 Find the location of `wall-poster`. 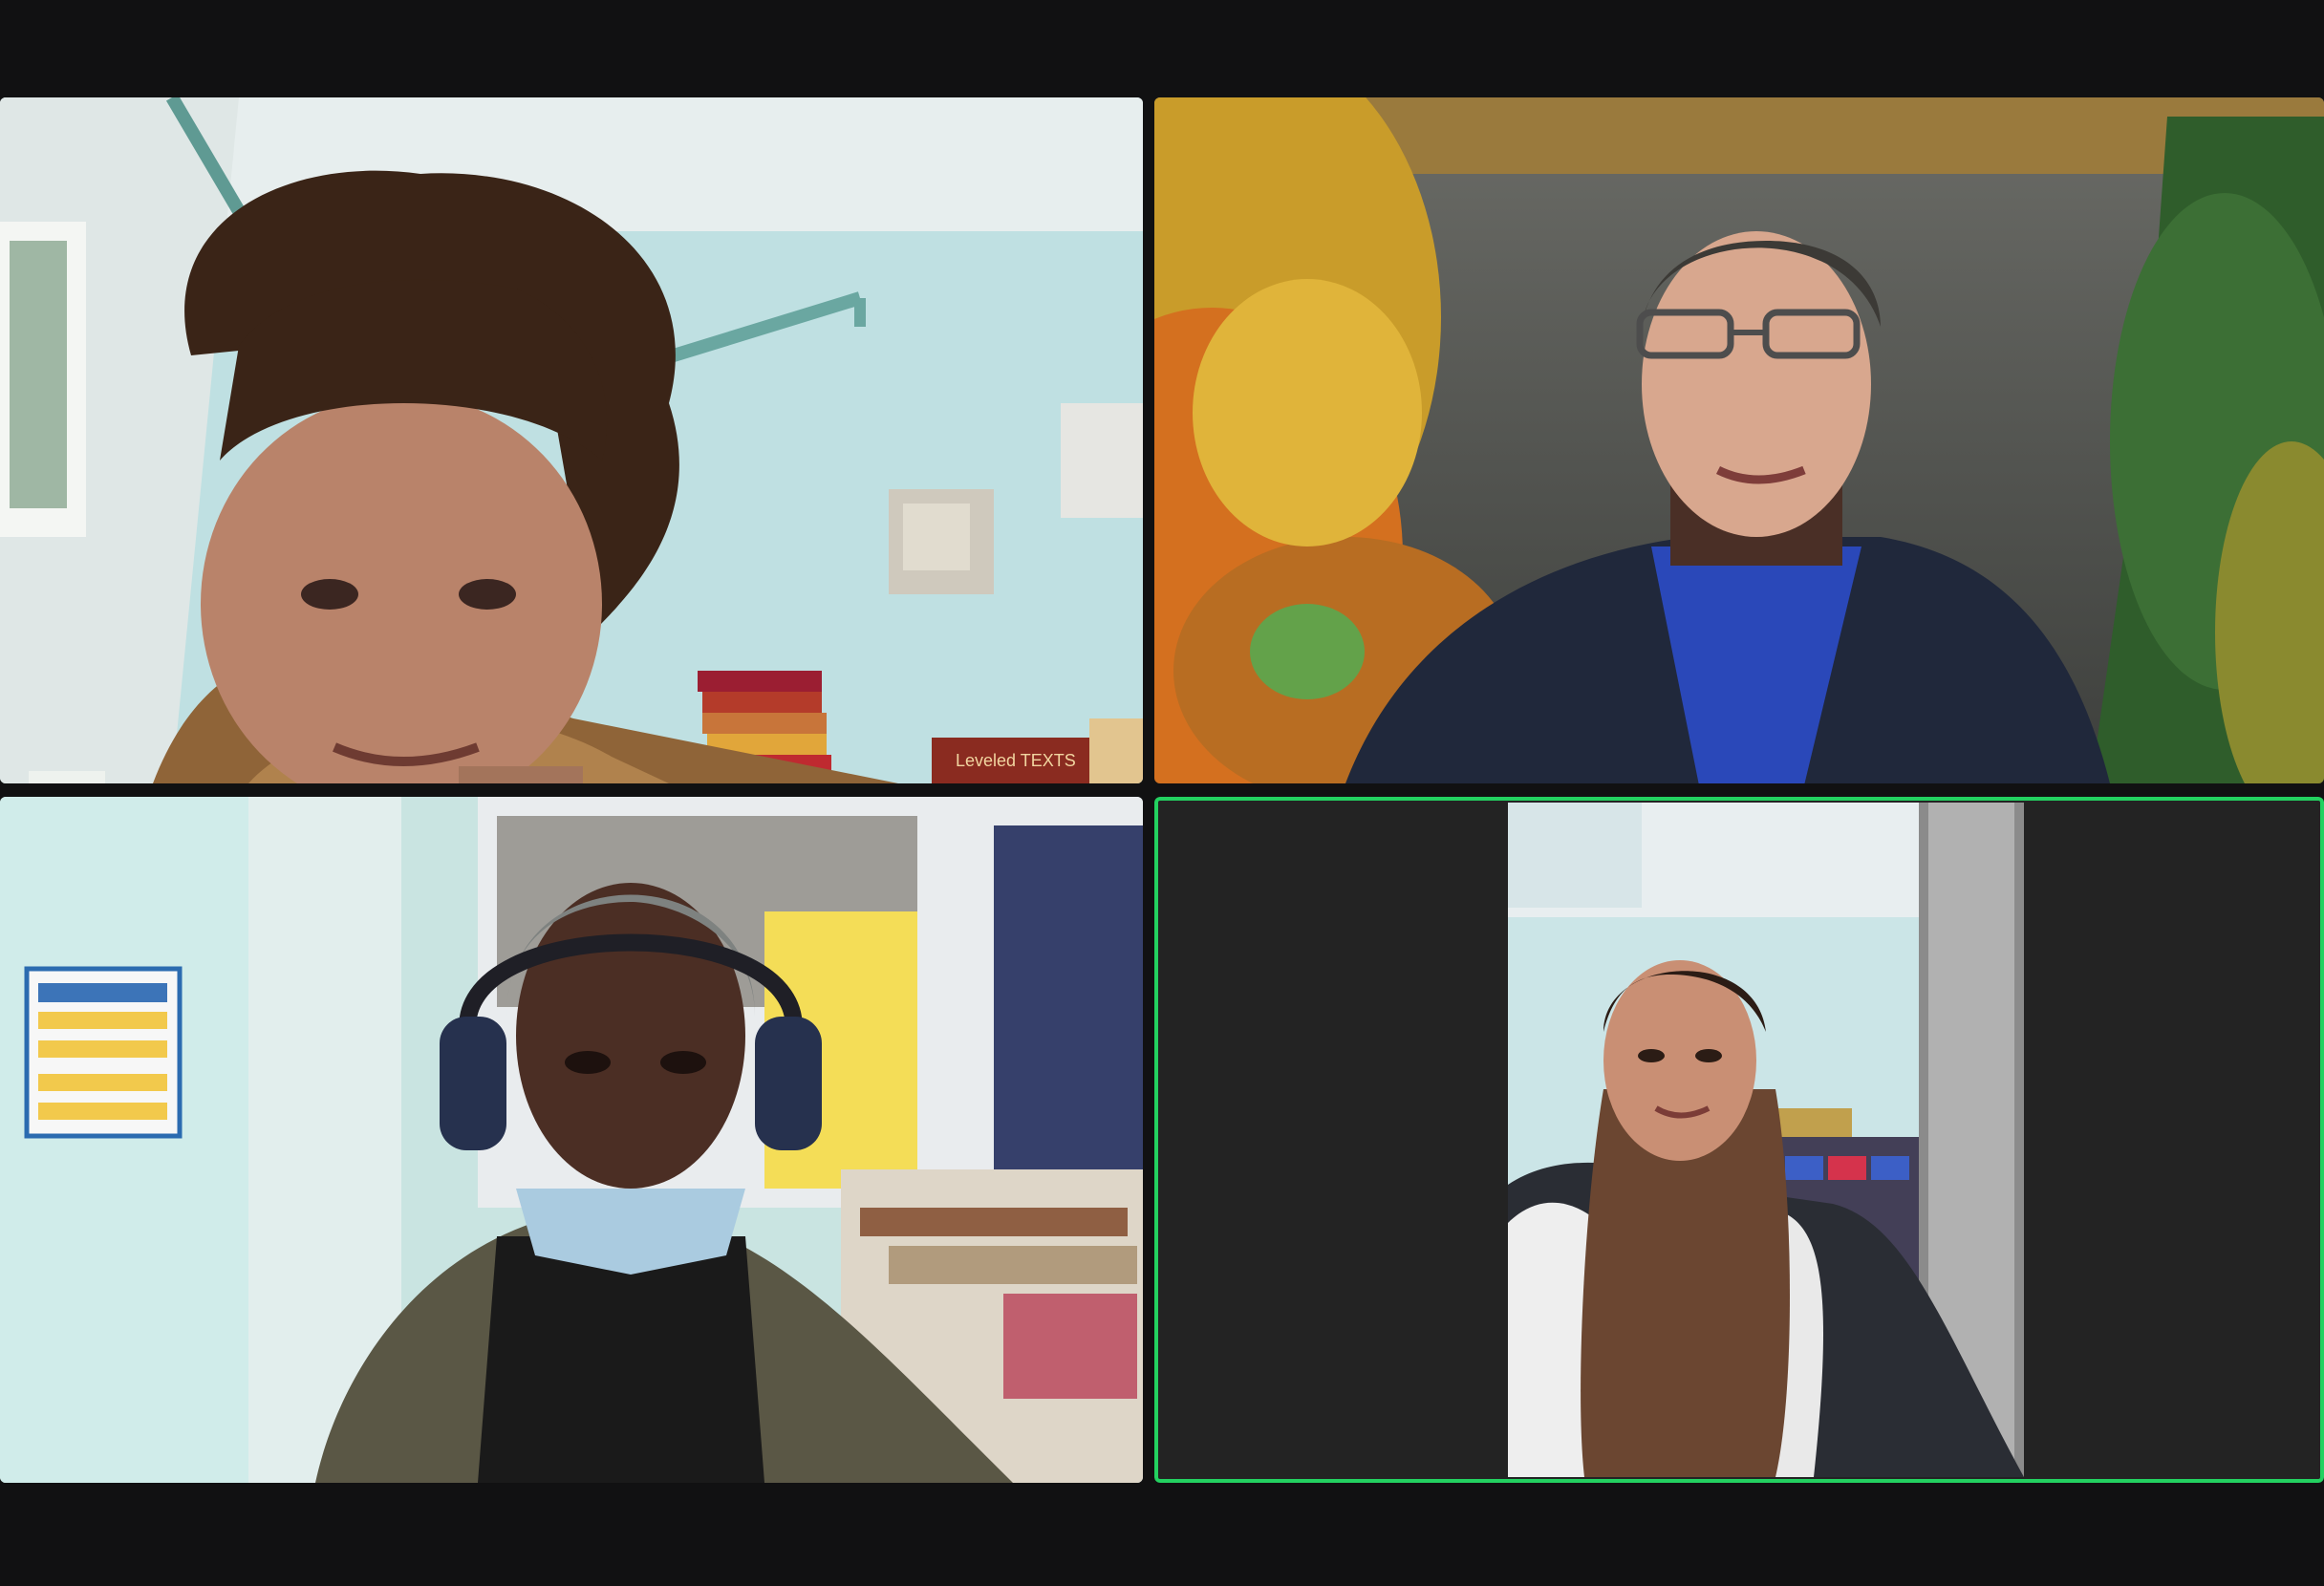

wall-poster is located at coordinates (103, 1052).